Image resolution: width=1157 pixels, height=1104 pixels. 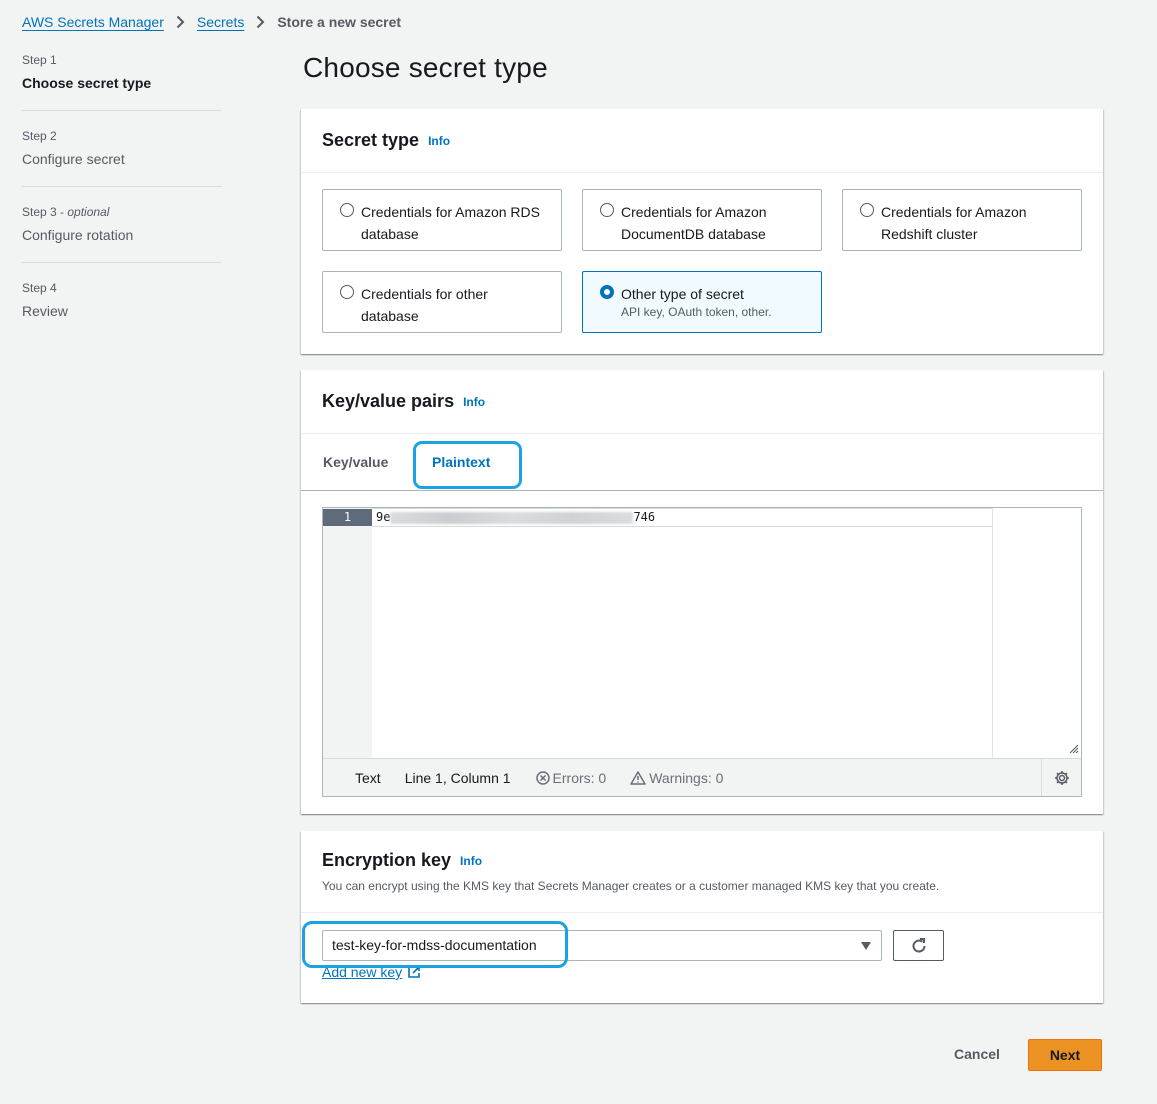 What do you see at coordinates (866, 946) in the screenshot?
I see `caret-down-icon` at bounding box center [866, 946].